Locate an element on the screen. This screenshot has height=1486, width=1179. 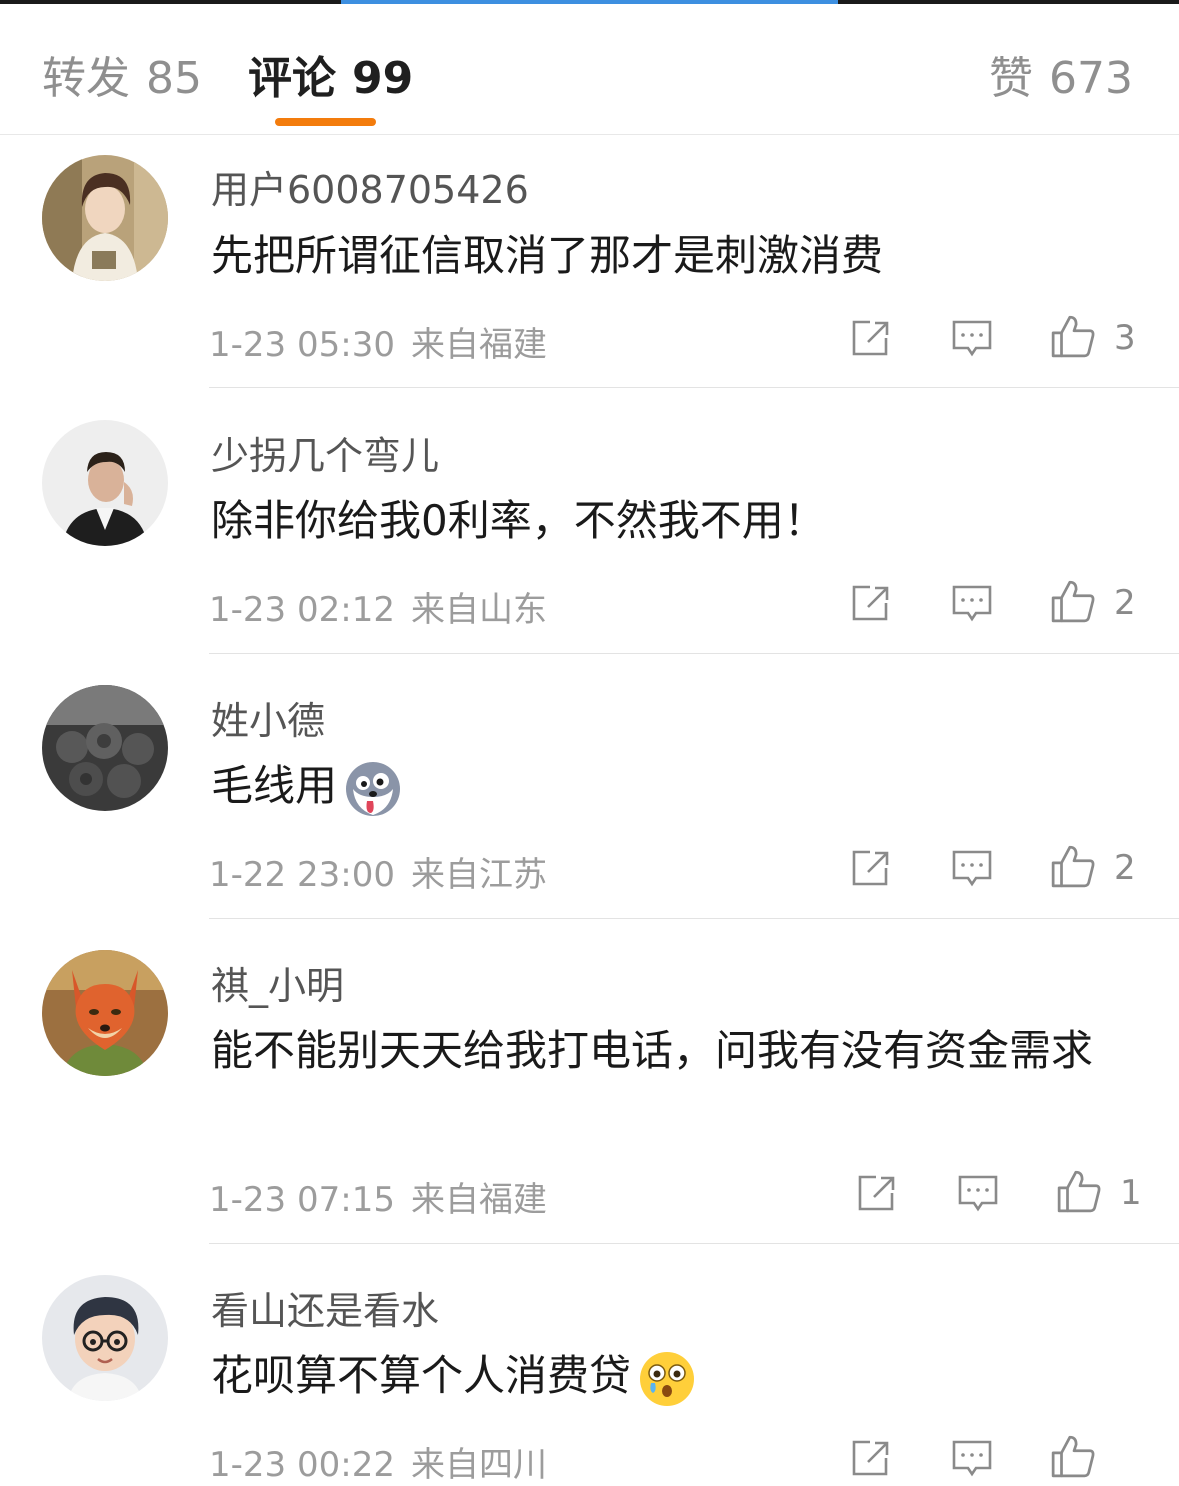
comment-text-content: 花呗算不算个人消费贷 is located at coordinates (421, 1375).